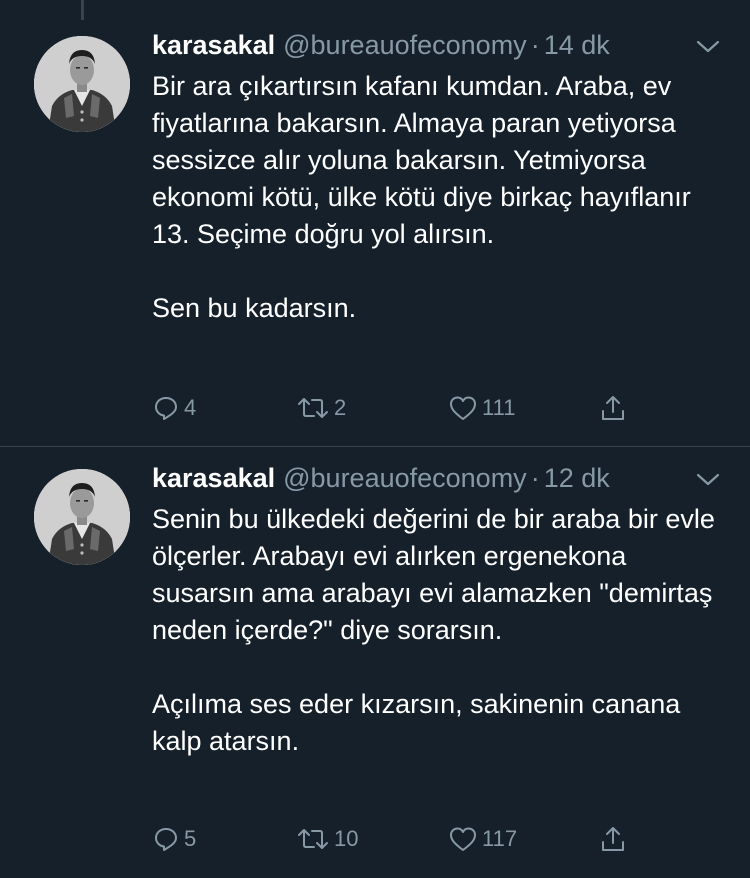  Describe the element at coordinates (190, 838) in the screenshot. I see `reply-count: 5` at that location.